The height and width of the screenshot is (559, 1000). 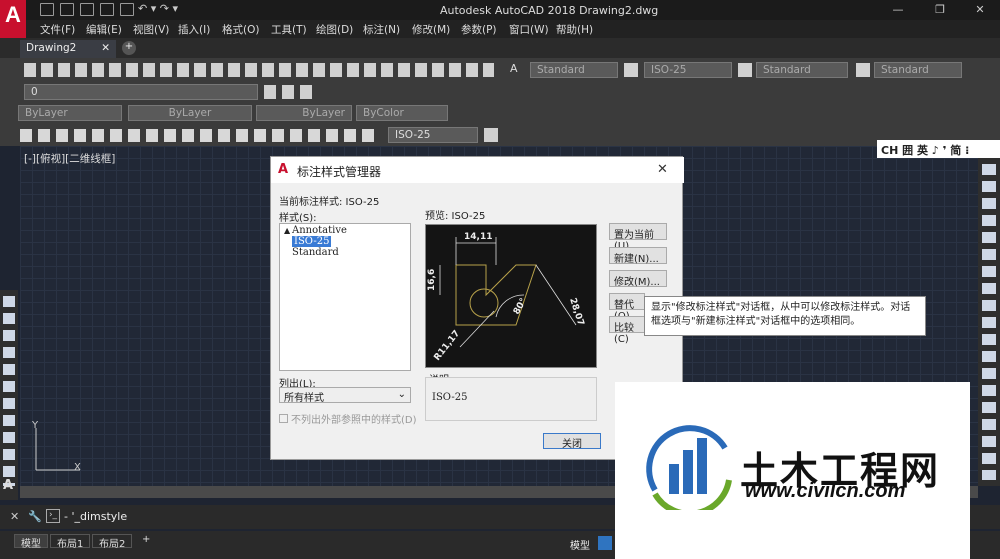 What do you see at coordinates (112, 542) in the screenshot?
I see `layout-tab-2: 布局2` at bounding box center [112, 542].